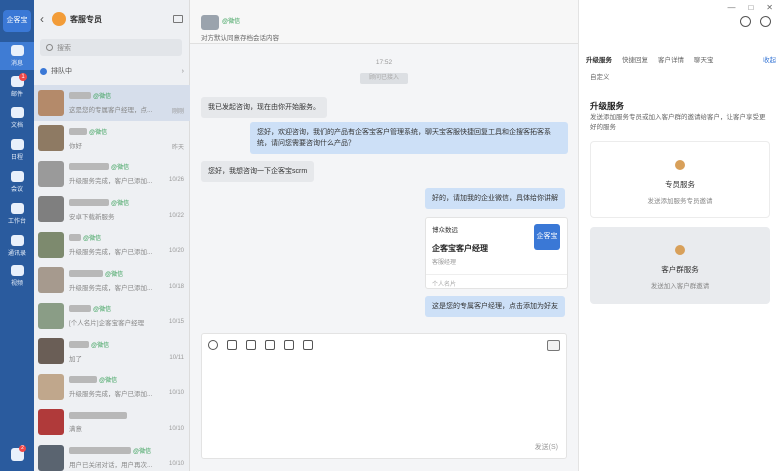 This screenshot has width=779, height=471. What do you see at coordinates (112, 352) in the screenshot?
I see `list-item: @微信 加了 10/11` at bounding box center [112, 352].